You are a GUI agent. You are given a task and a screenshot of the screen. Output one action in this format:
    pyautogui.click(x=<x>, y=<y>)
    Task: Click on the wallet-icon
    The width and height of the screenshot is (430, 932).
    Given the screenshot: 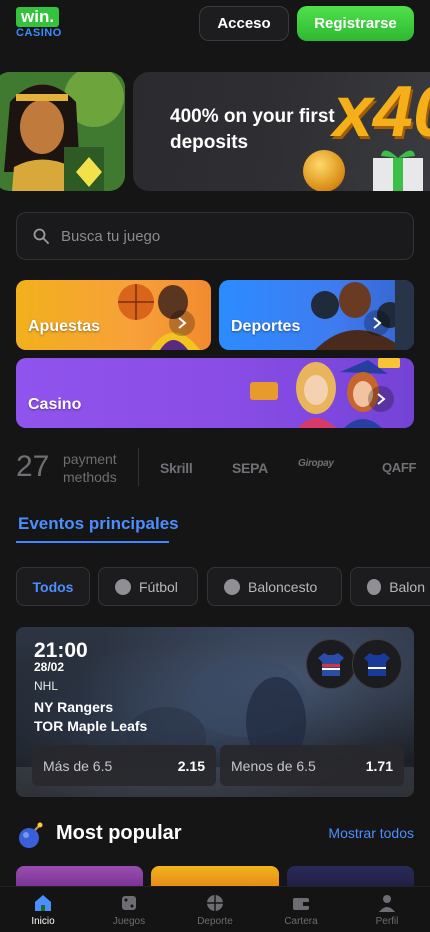 What is the action you would take?
    pyautogui.click(x=301, y=904)
    